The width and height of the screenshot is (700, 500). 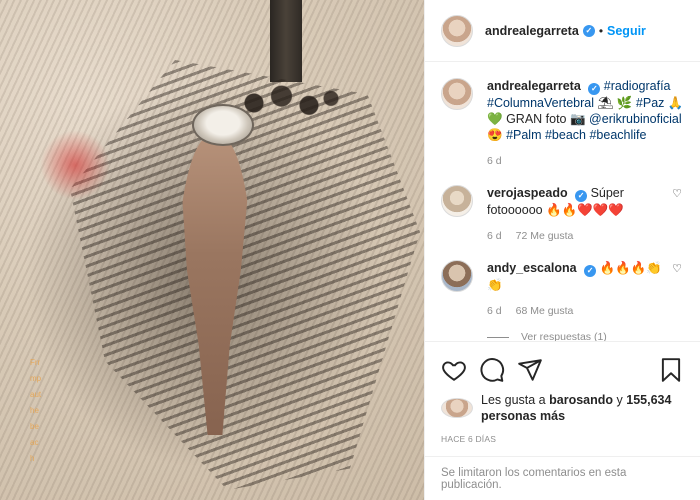 What do you see at coordinates (530, 370) in the screenshot?
I see `share-icon` at bounding box center [530, 370].